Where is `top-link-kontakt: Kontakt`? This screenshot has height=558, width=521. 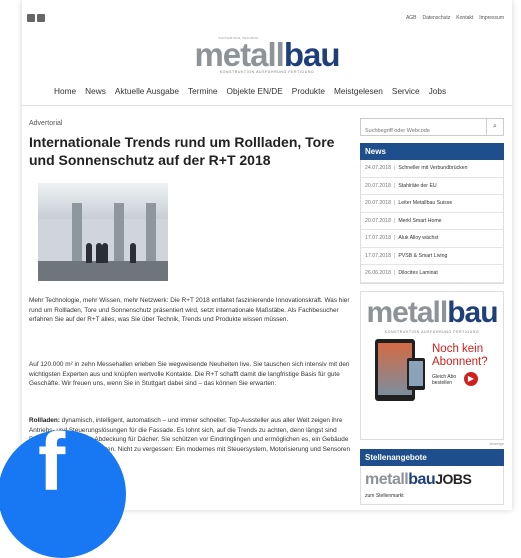 top-link-kontakt: Kontakt is located at coordinates (464, 18).